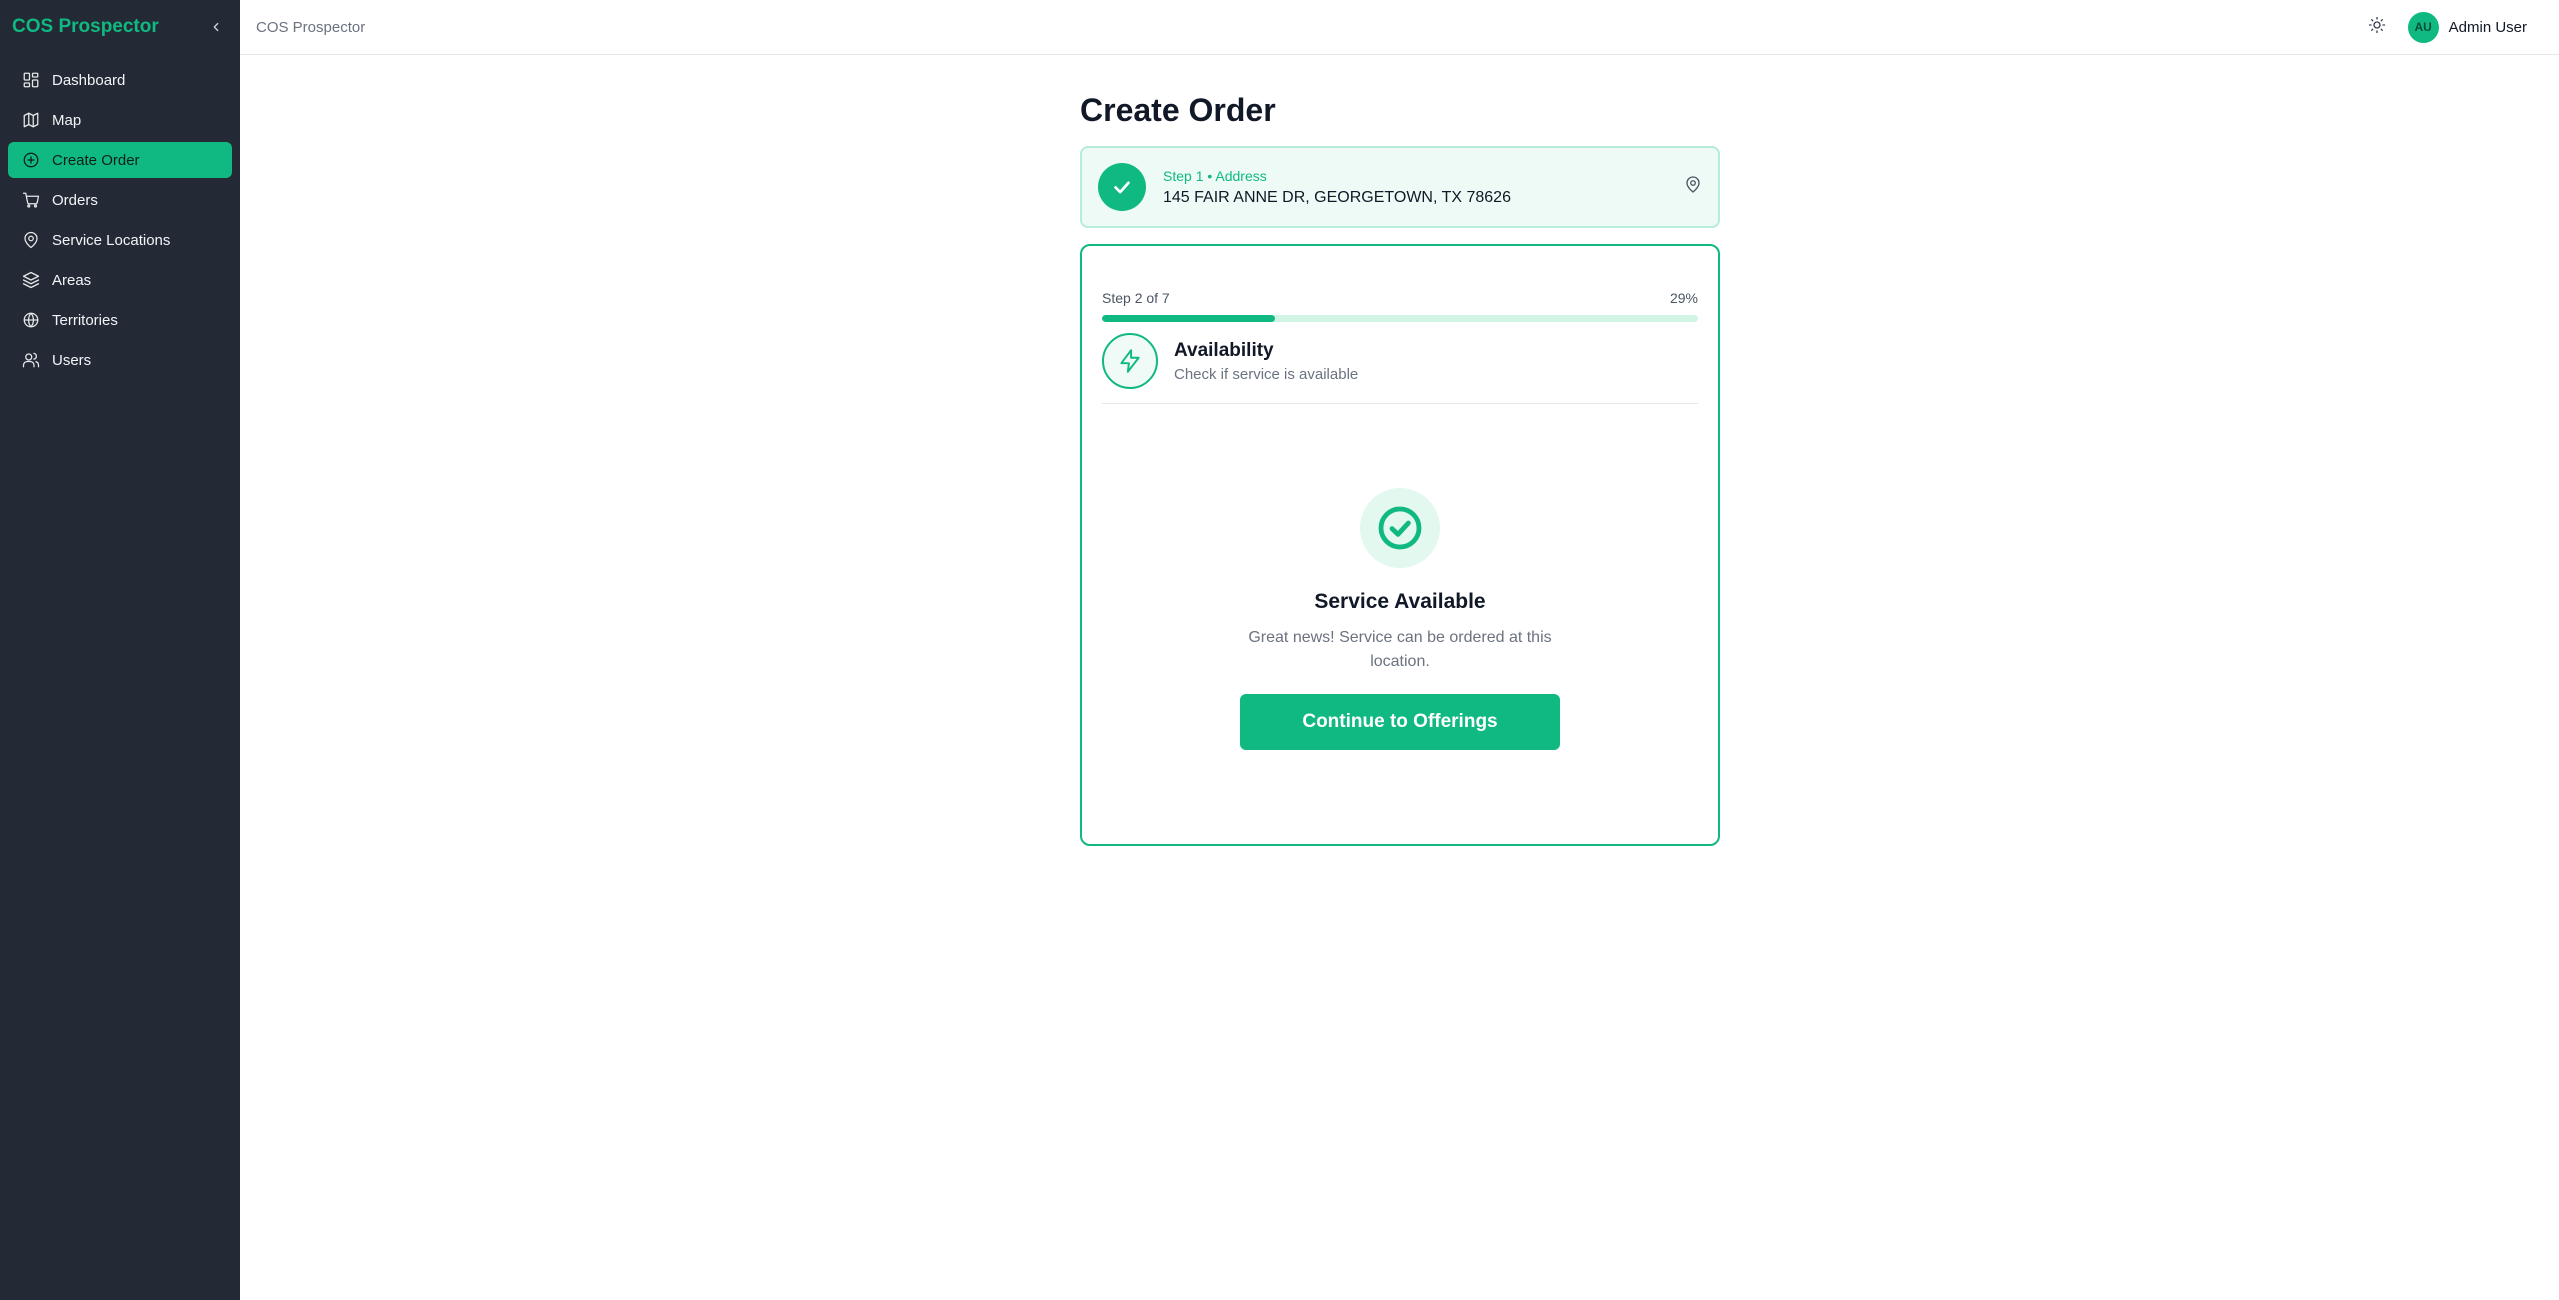 The image size is (2559, 1300). Describe the element at coordinates (30, 320) in the screenshot. I see `globe-icon` at that location.